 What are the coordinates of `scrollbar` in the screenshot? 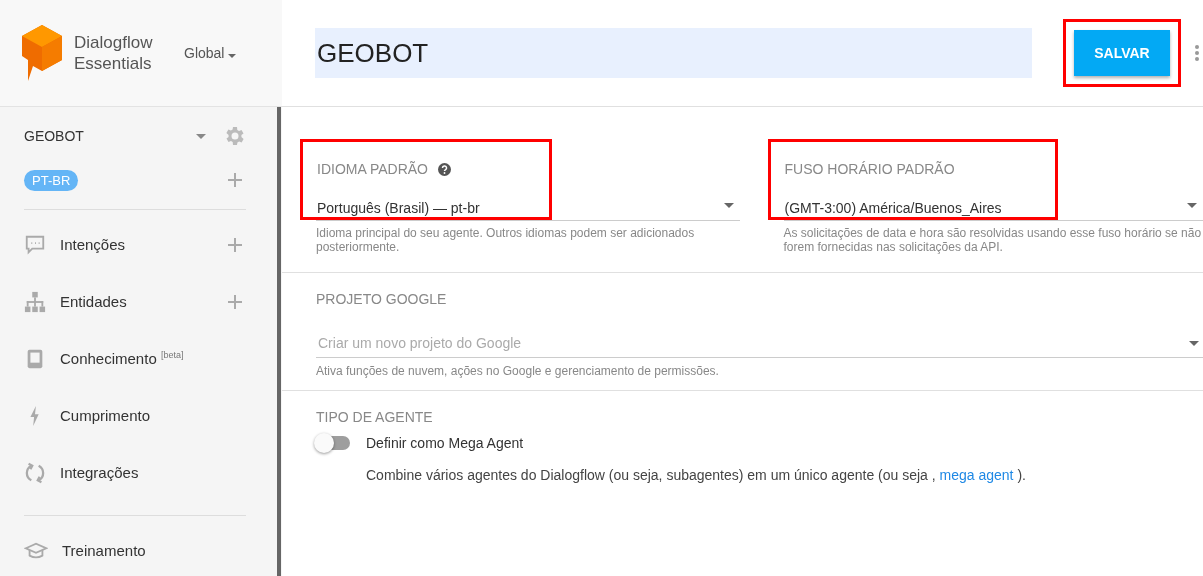 It's located at (279, 341).